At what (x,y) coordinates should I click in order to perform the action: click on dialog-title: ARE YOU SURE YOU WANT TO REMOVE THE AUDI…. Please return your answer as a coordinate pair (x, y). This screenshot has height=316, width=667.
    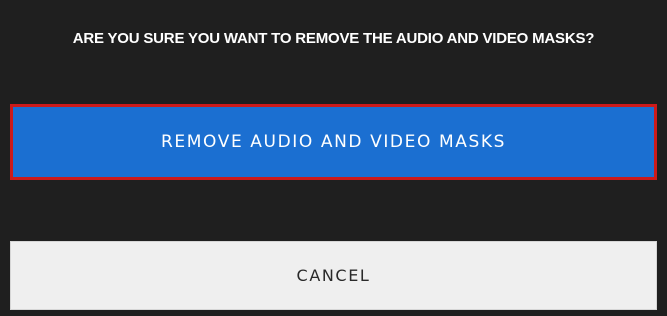
    Looking at the image, I should click on (333, 38).